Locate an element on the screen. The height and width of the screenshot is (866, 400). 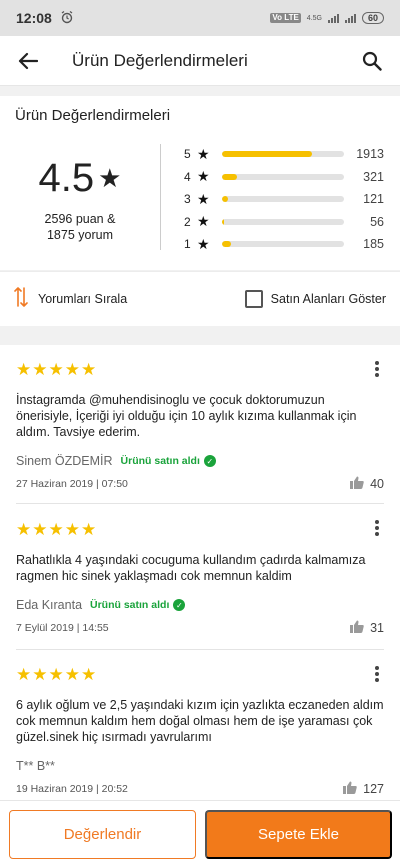
battery-icon: 60 is located at coordinates (372, 18).